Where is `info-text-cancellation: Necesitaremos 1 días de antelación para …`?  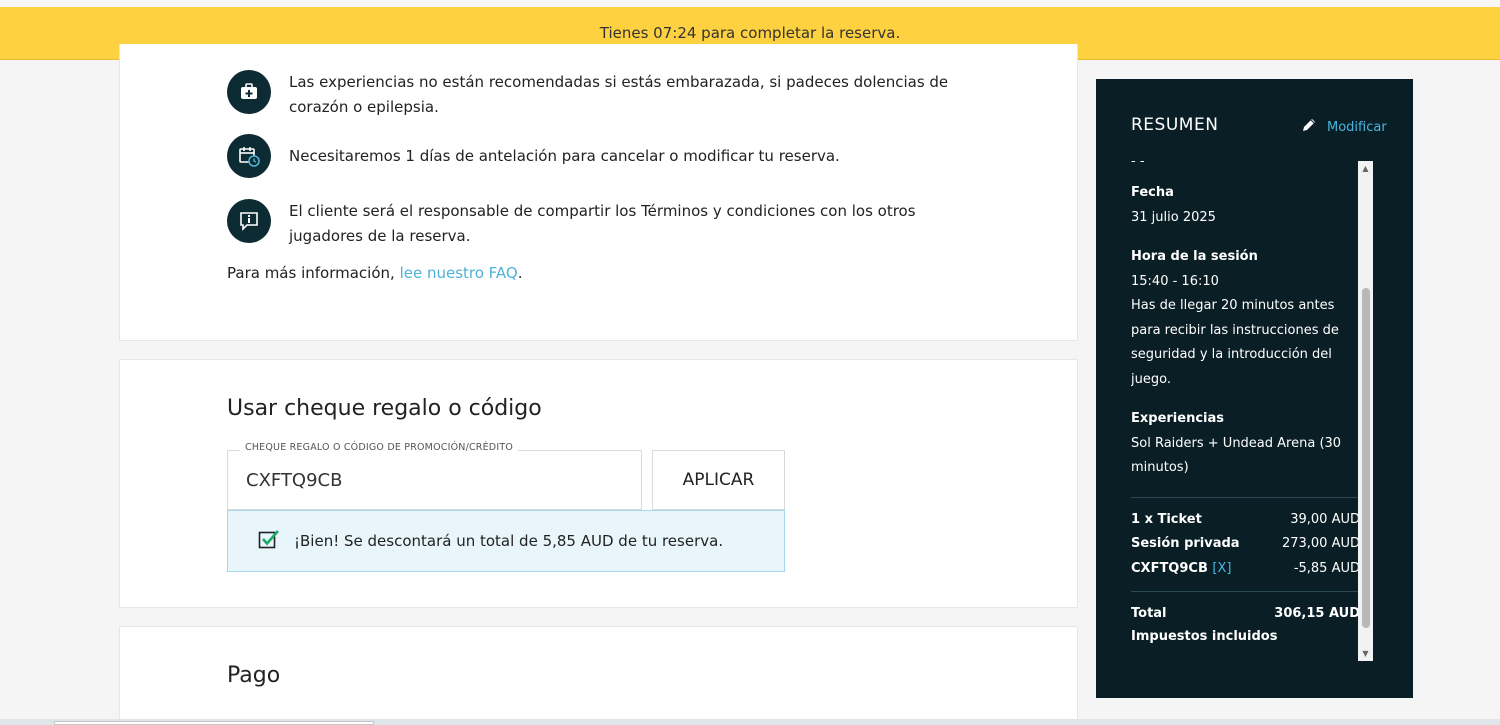
info-text-cancellation: Necesitaremos 1 días de antelación para … is located at coordinates (564, 156).